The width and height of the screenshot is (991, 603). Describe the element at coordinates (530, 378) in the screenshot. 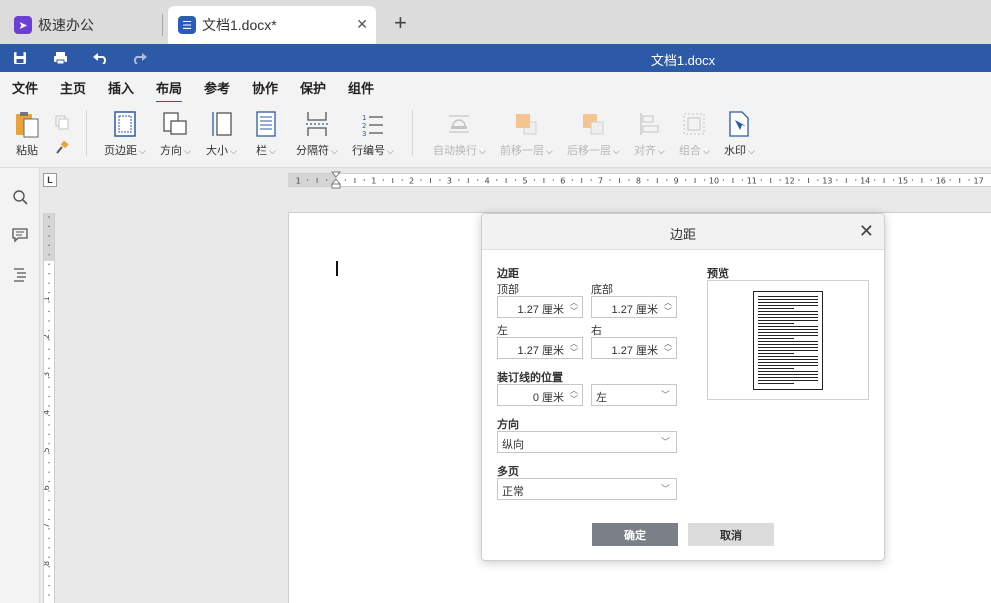

I see `gutter-heading: 装订线的位置` at that location.